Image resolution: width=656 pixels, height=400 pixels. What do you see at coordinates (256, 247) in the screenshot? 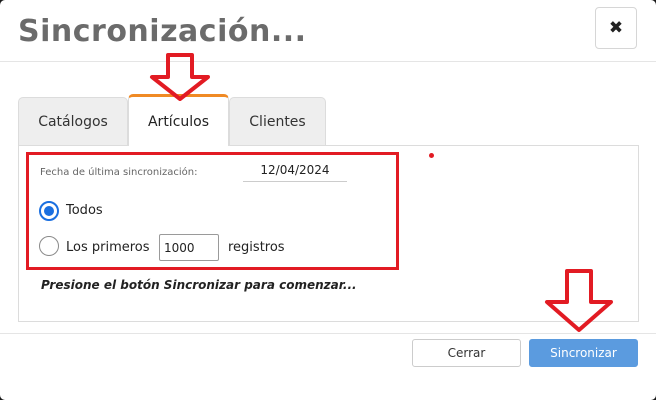
I see `records-label: registros` at bounding box center [256, 247].